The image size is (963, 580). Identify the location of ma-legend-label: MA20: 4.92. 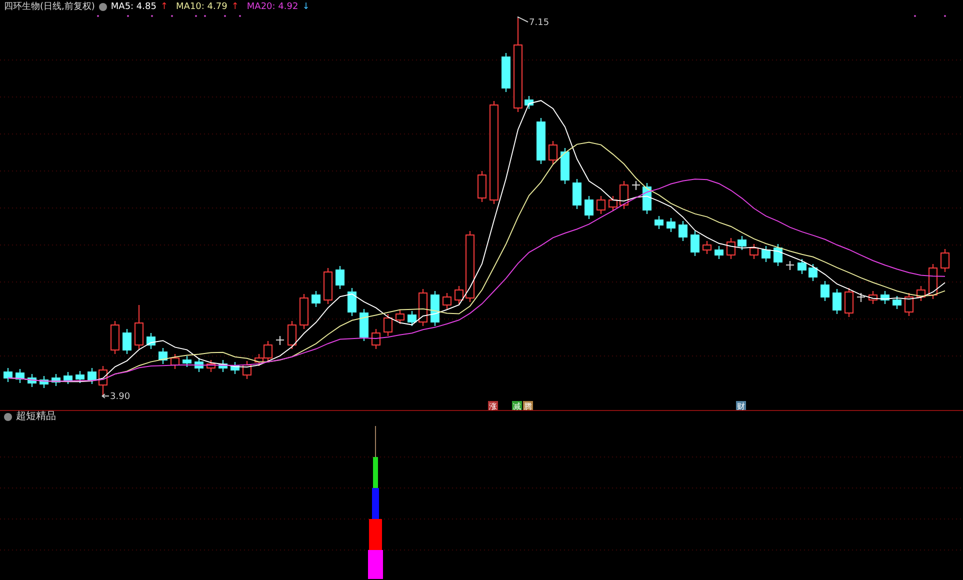
(272, 7).